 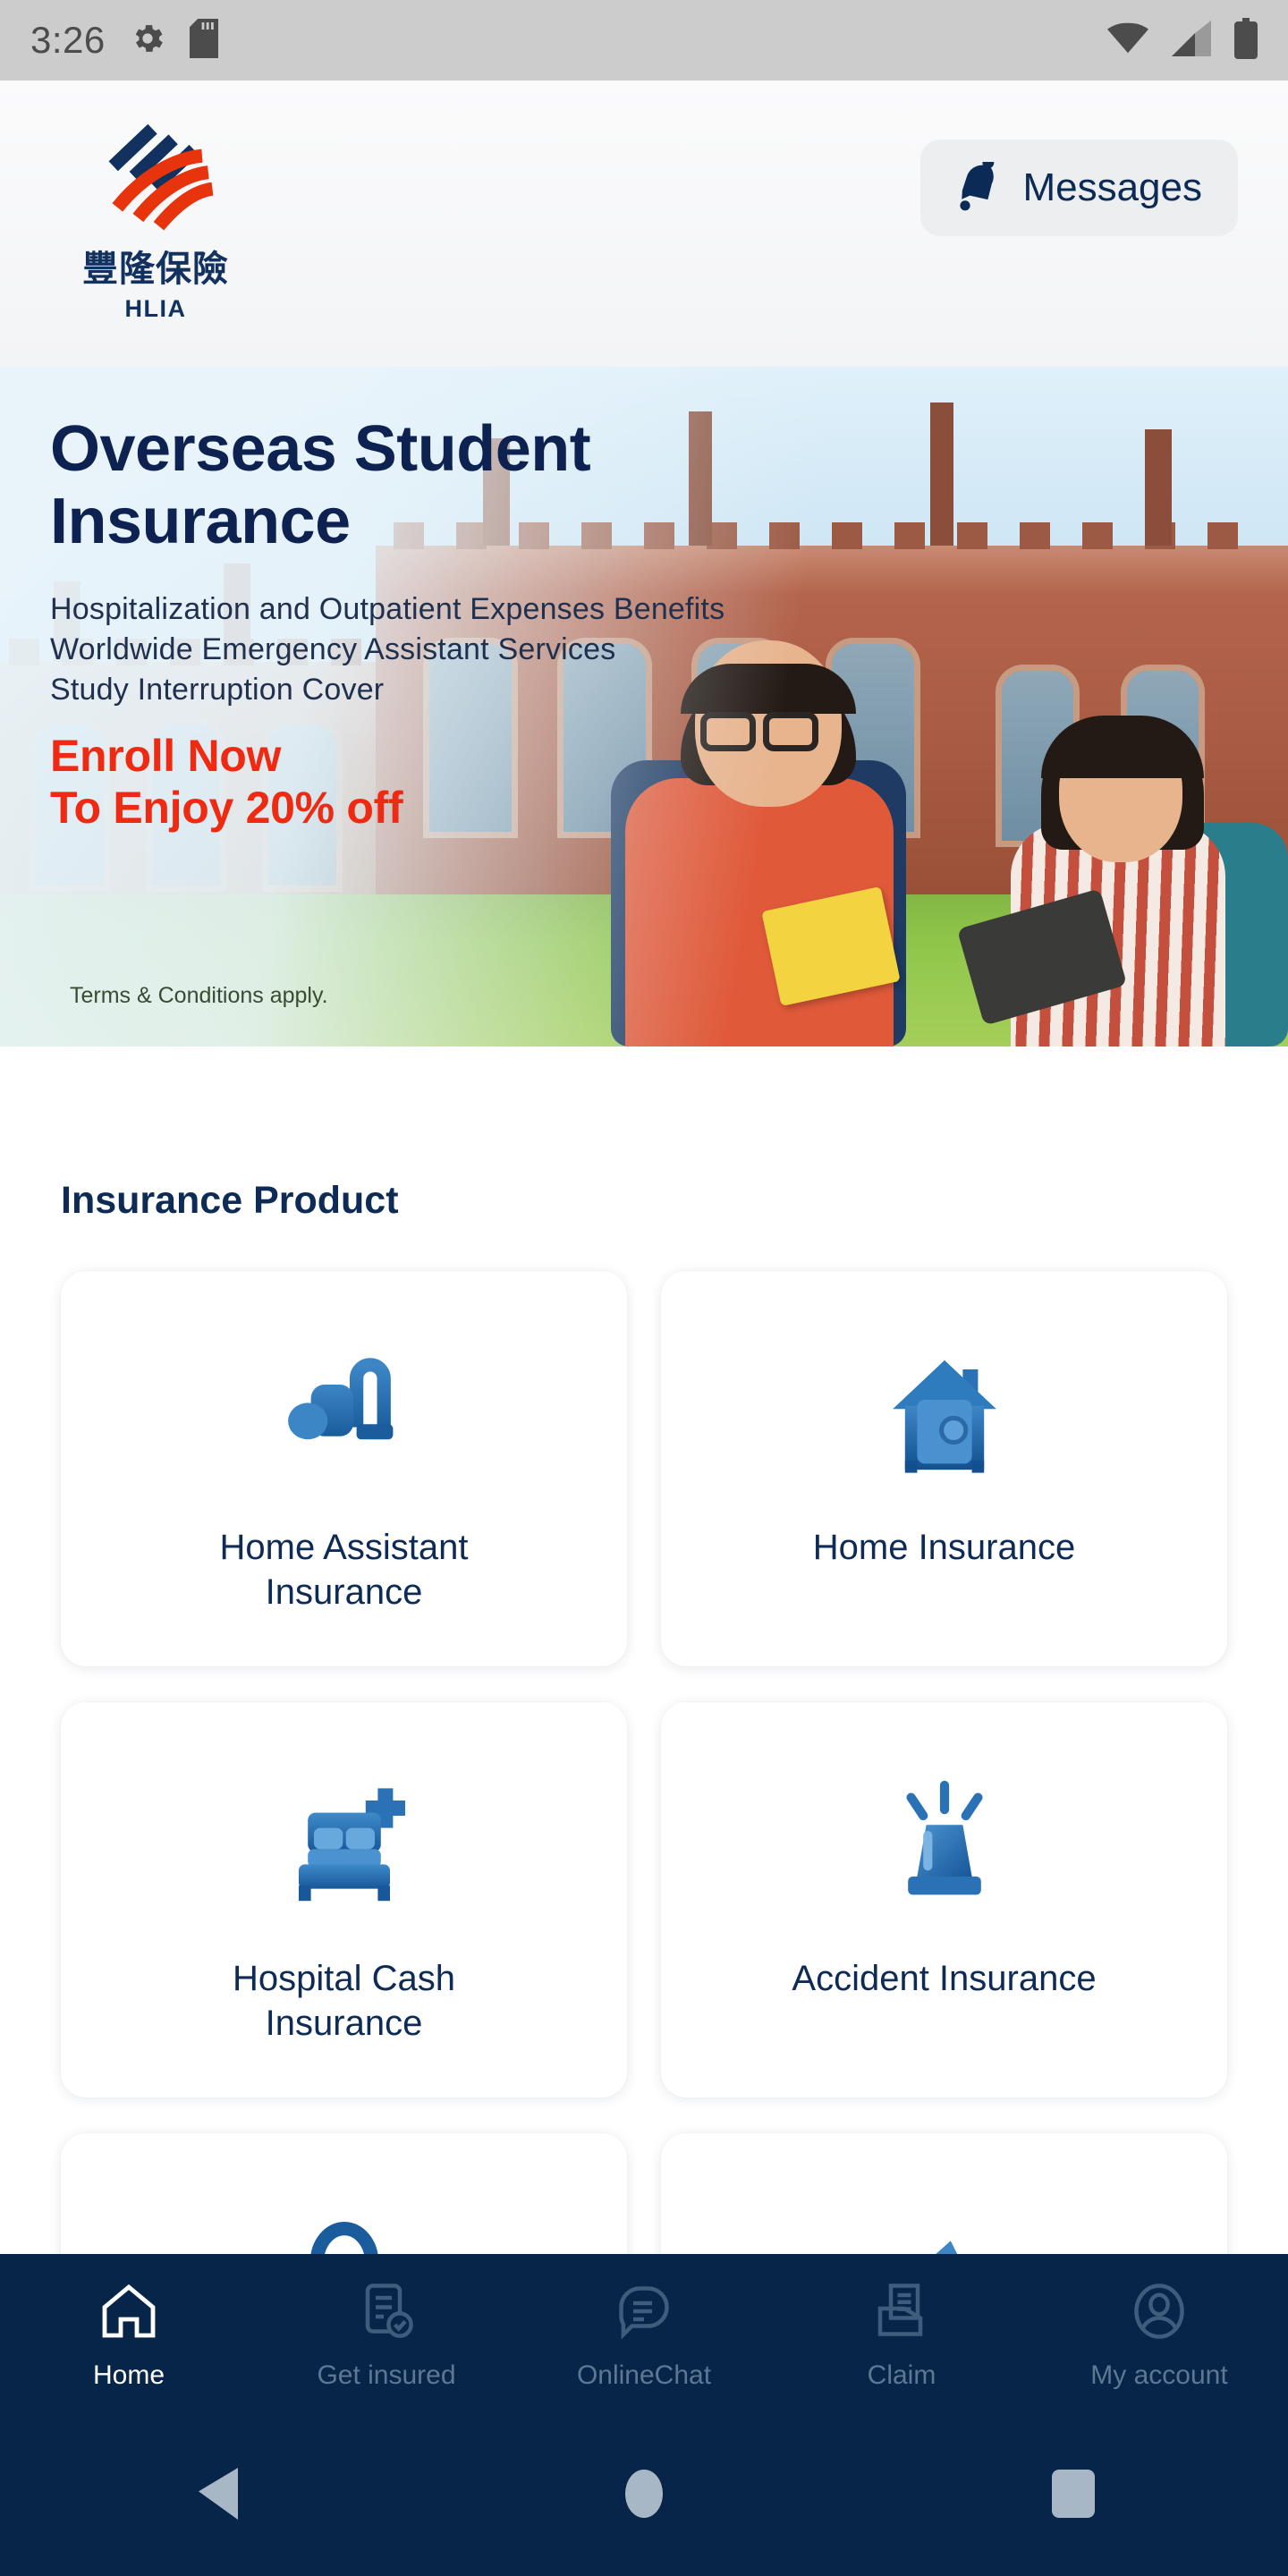 What do you see at coordinates (161, 177) in the screenshot?
I see `hlia-logo-mark` at bounding box center [161, 177].